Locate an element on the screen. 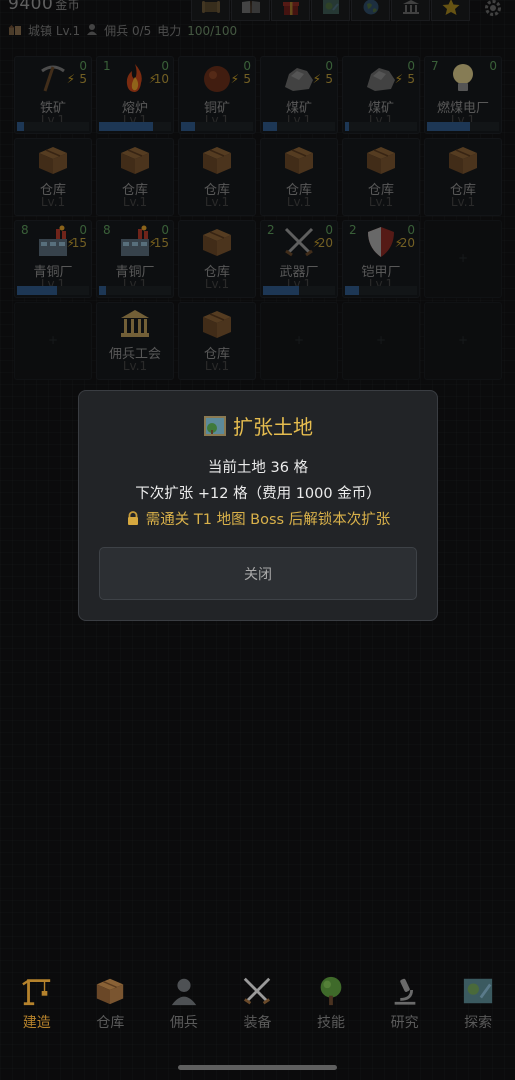 The image size is (515, 1080). nav-tab: 佣兵 is located at coordinates (184, 1005).